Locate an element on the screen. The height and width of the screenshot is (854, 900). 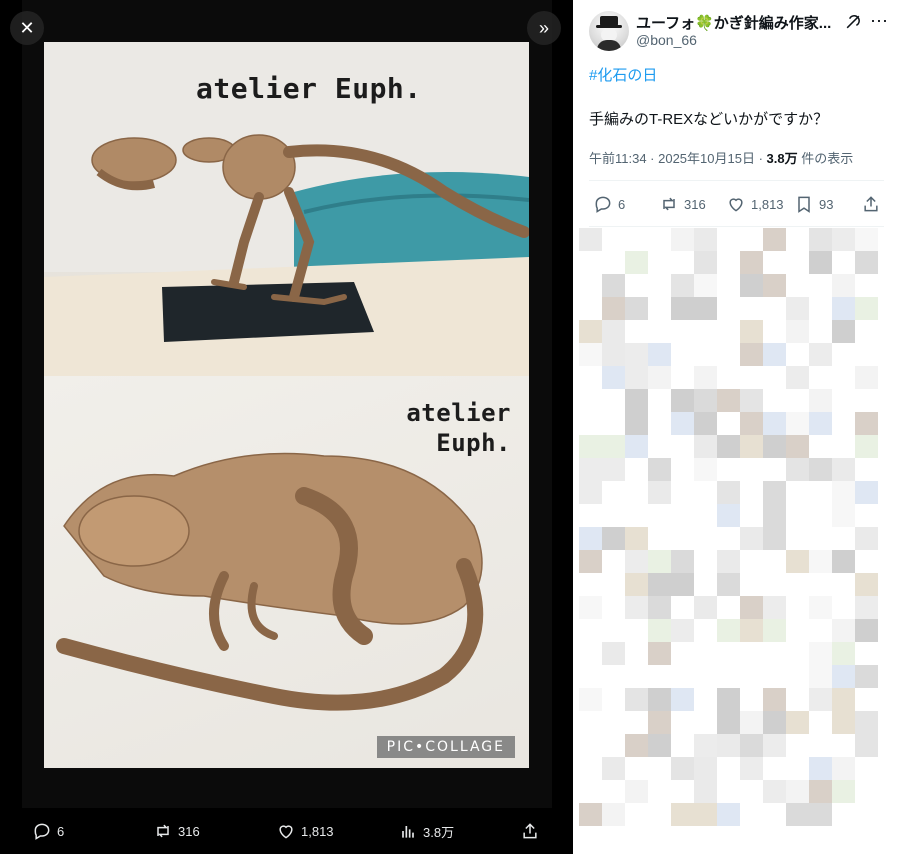
tweet-actions: 6 316 1,813 93 is located at coordinates (736, 205).